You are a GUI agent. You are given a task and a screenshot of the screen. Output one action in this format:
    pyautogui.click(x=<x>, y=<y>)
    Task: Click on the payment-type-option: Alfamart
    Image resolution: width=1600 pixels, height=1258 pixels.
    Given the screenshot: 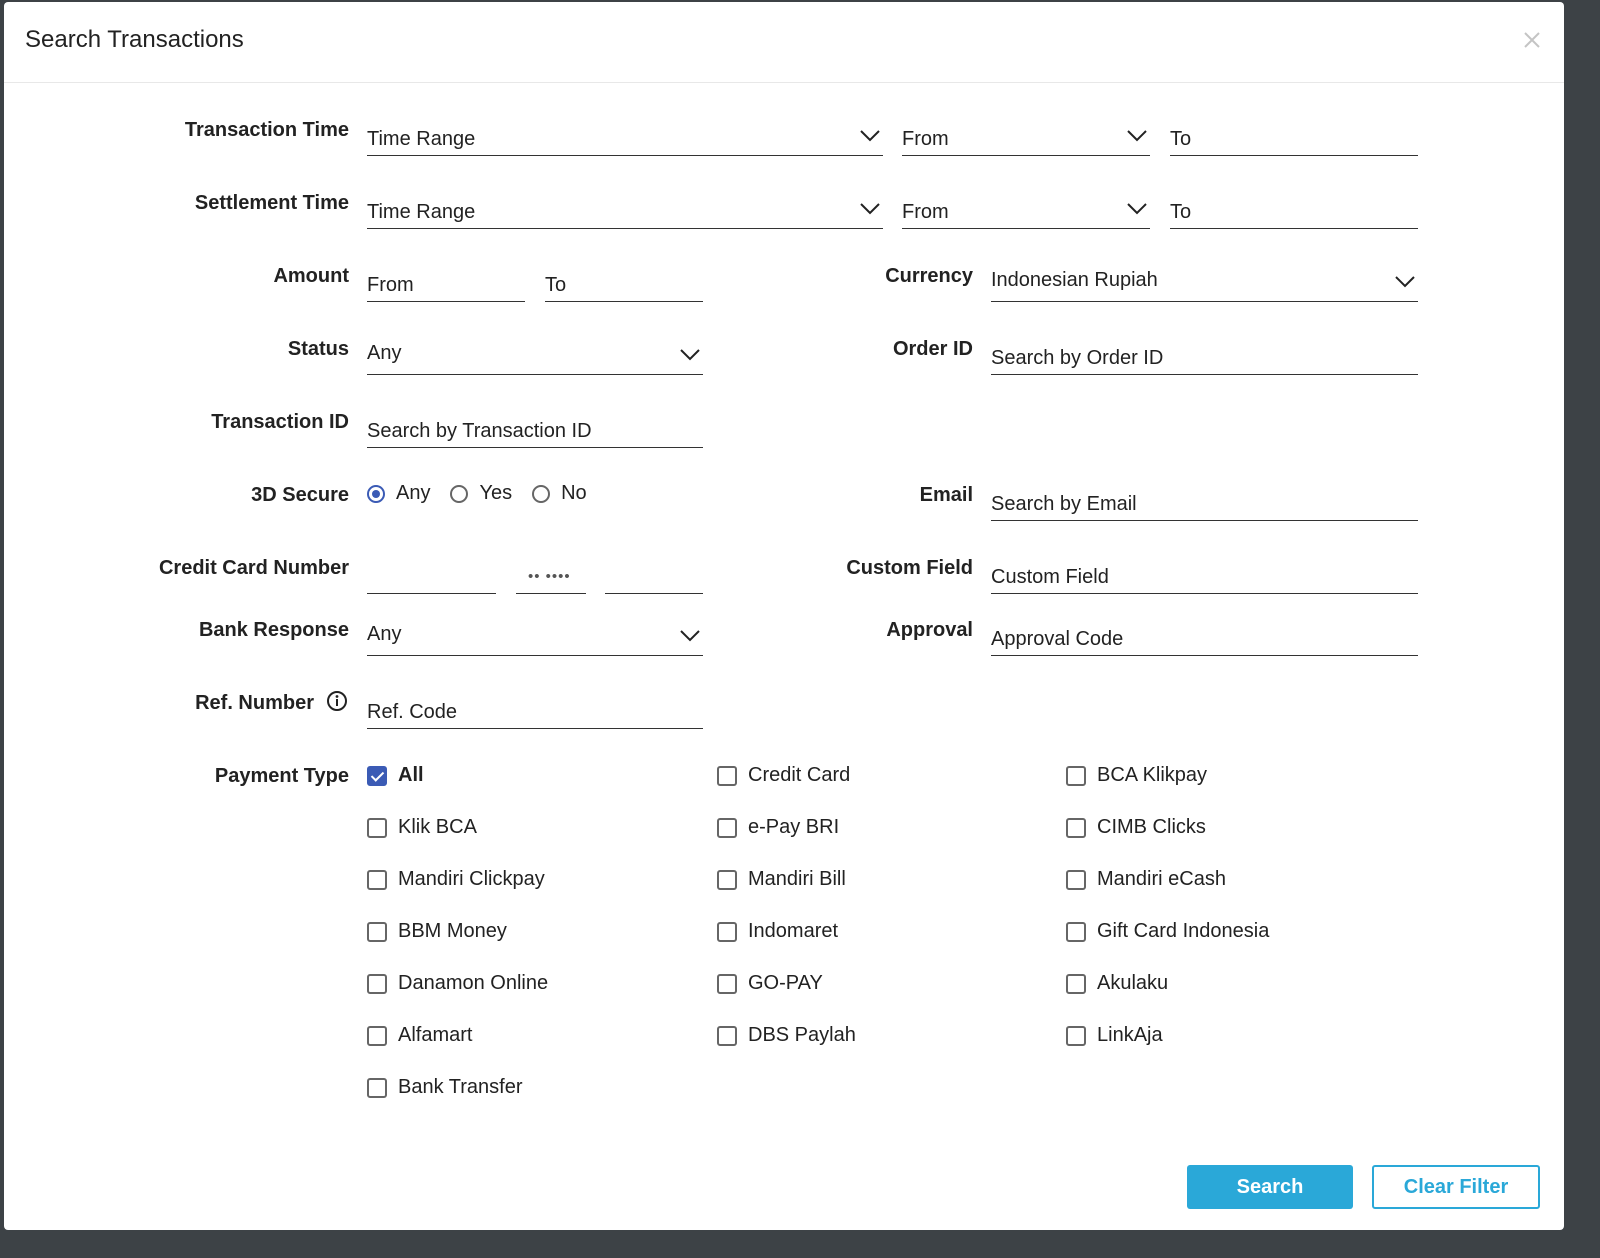 What is the action you would take?
    pyautogui.click(x=419, y=1035)
    